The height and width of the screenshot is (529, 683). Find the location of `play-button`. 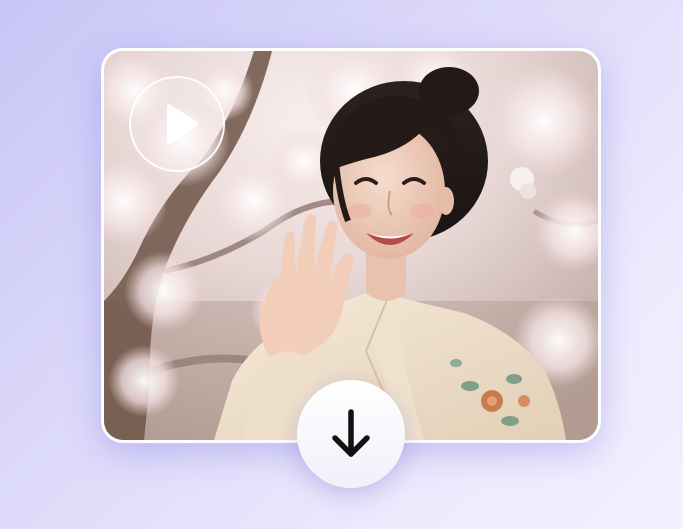

play-button is located at coordinates (177, 124).